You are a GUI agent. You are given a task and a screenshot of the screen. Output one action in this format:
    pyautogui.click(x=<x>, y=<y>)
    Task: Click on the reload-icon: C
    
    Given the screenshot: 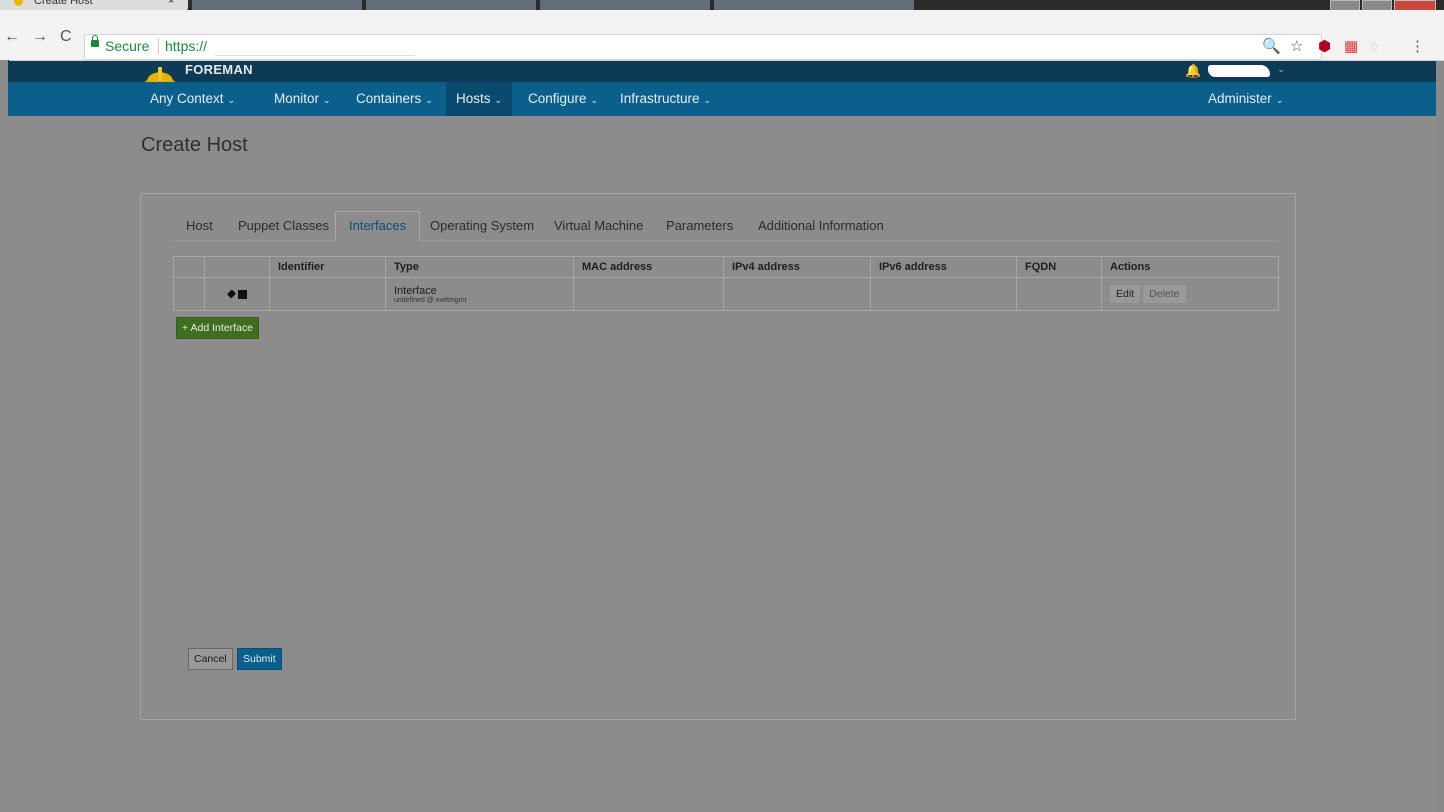 What is the action you would take?
    pyautogui.click(x=66, y=37)
    